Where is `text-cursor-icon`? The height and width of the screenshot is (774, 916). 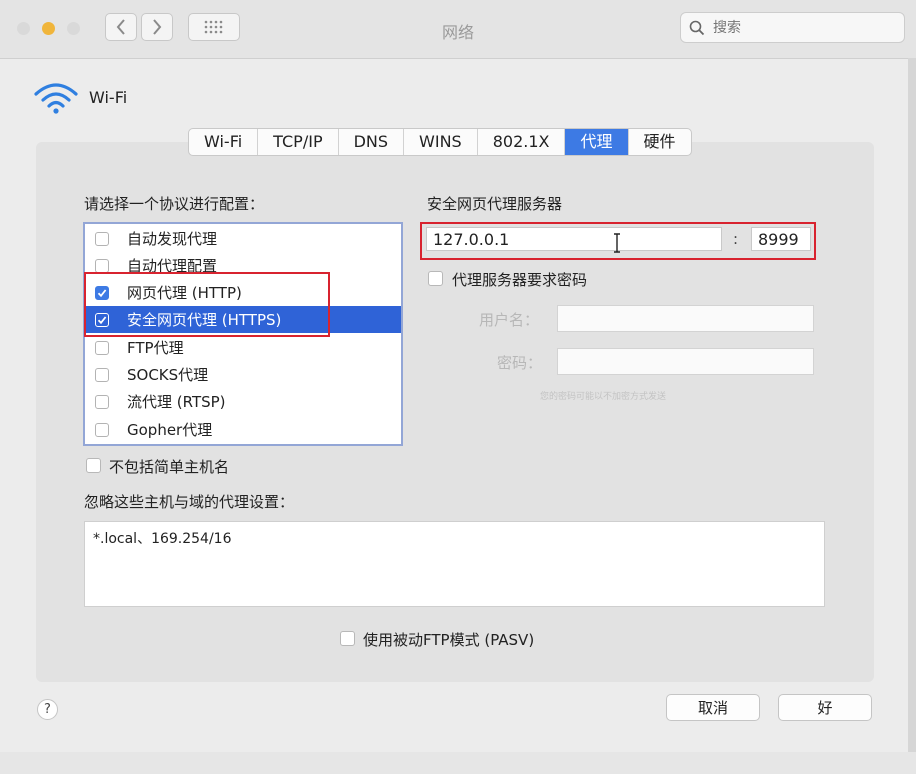 text-cursor-icon is located at coordinates (617, 245).